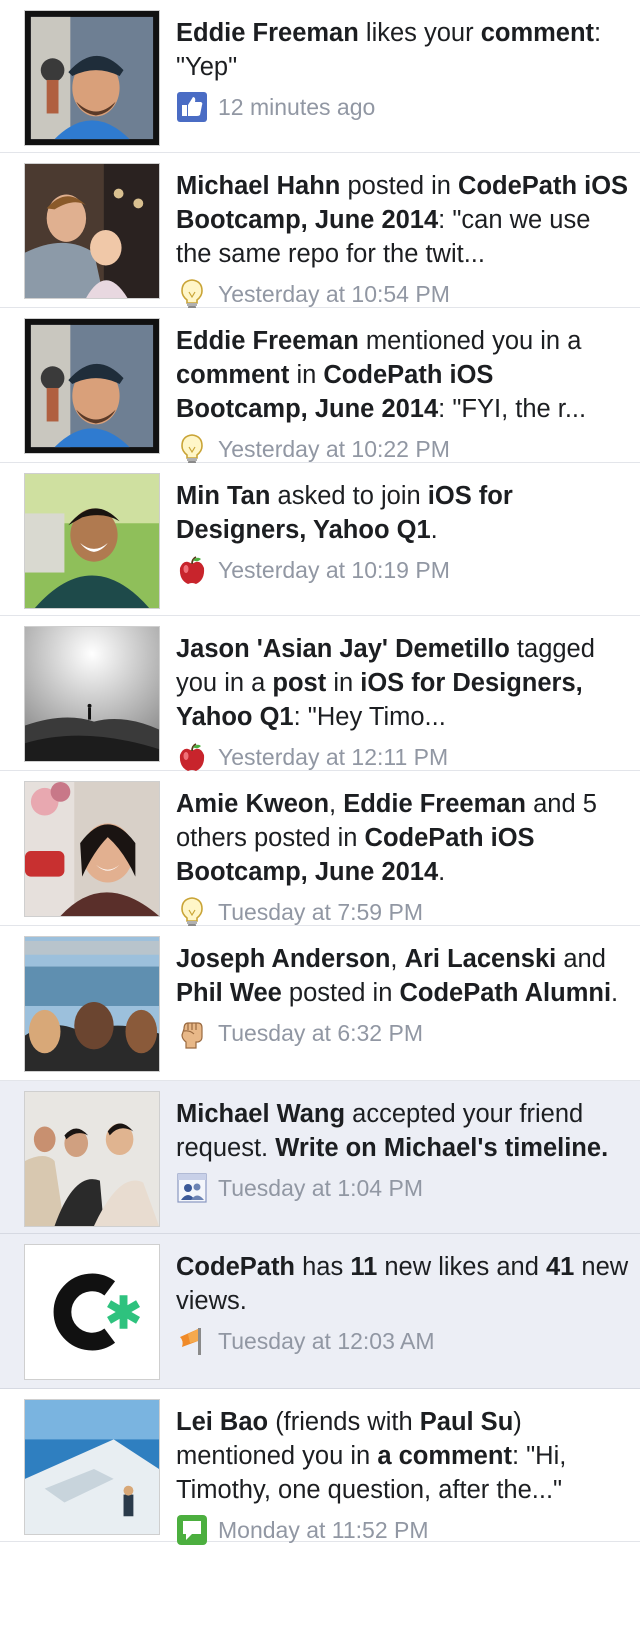 This screenshot has width=640, height=1636. What do you see at coordinates (404, 50) in the screenshot?
I see `notification-text: Eddie Freeman likes your comment: "Yep"` at bounding box center [404, 50].